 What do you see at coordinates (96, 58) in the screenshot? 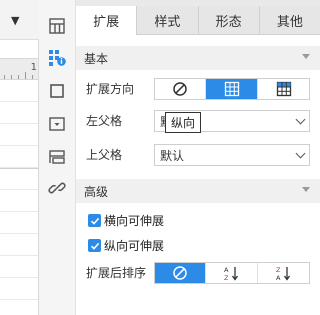
I see `section-basic-title: 基本` at bounding box center [96, 58].